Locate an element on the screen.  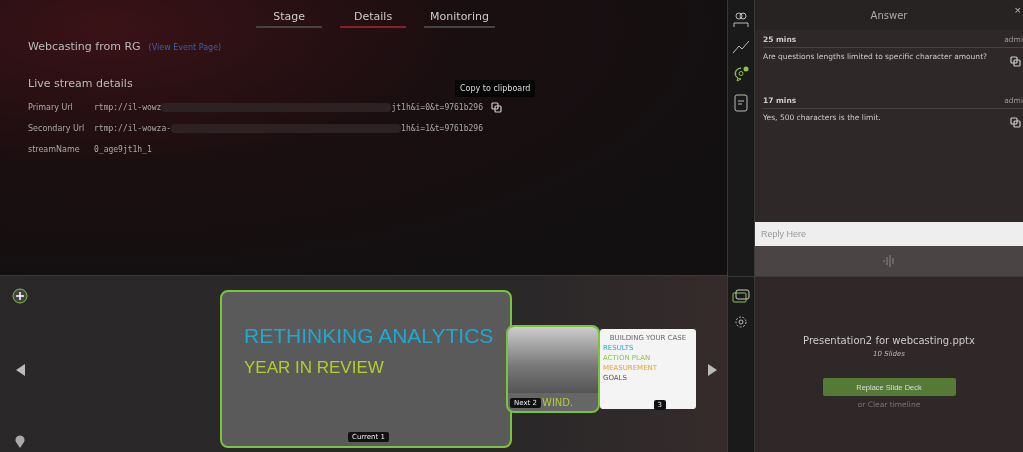
location-pin-icon is located at coordinates (20, 441).